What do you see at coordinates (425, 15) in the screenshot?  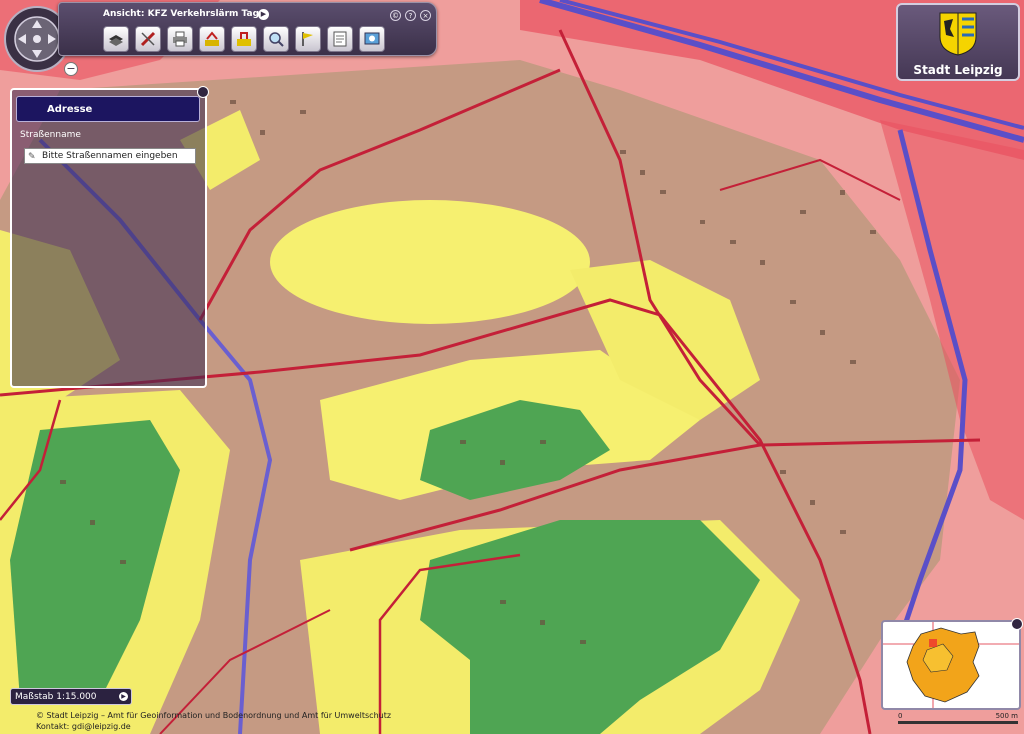 I see `close-icon: ×` at bounding box center [425, 15].